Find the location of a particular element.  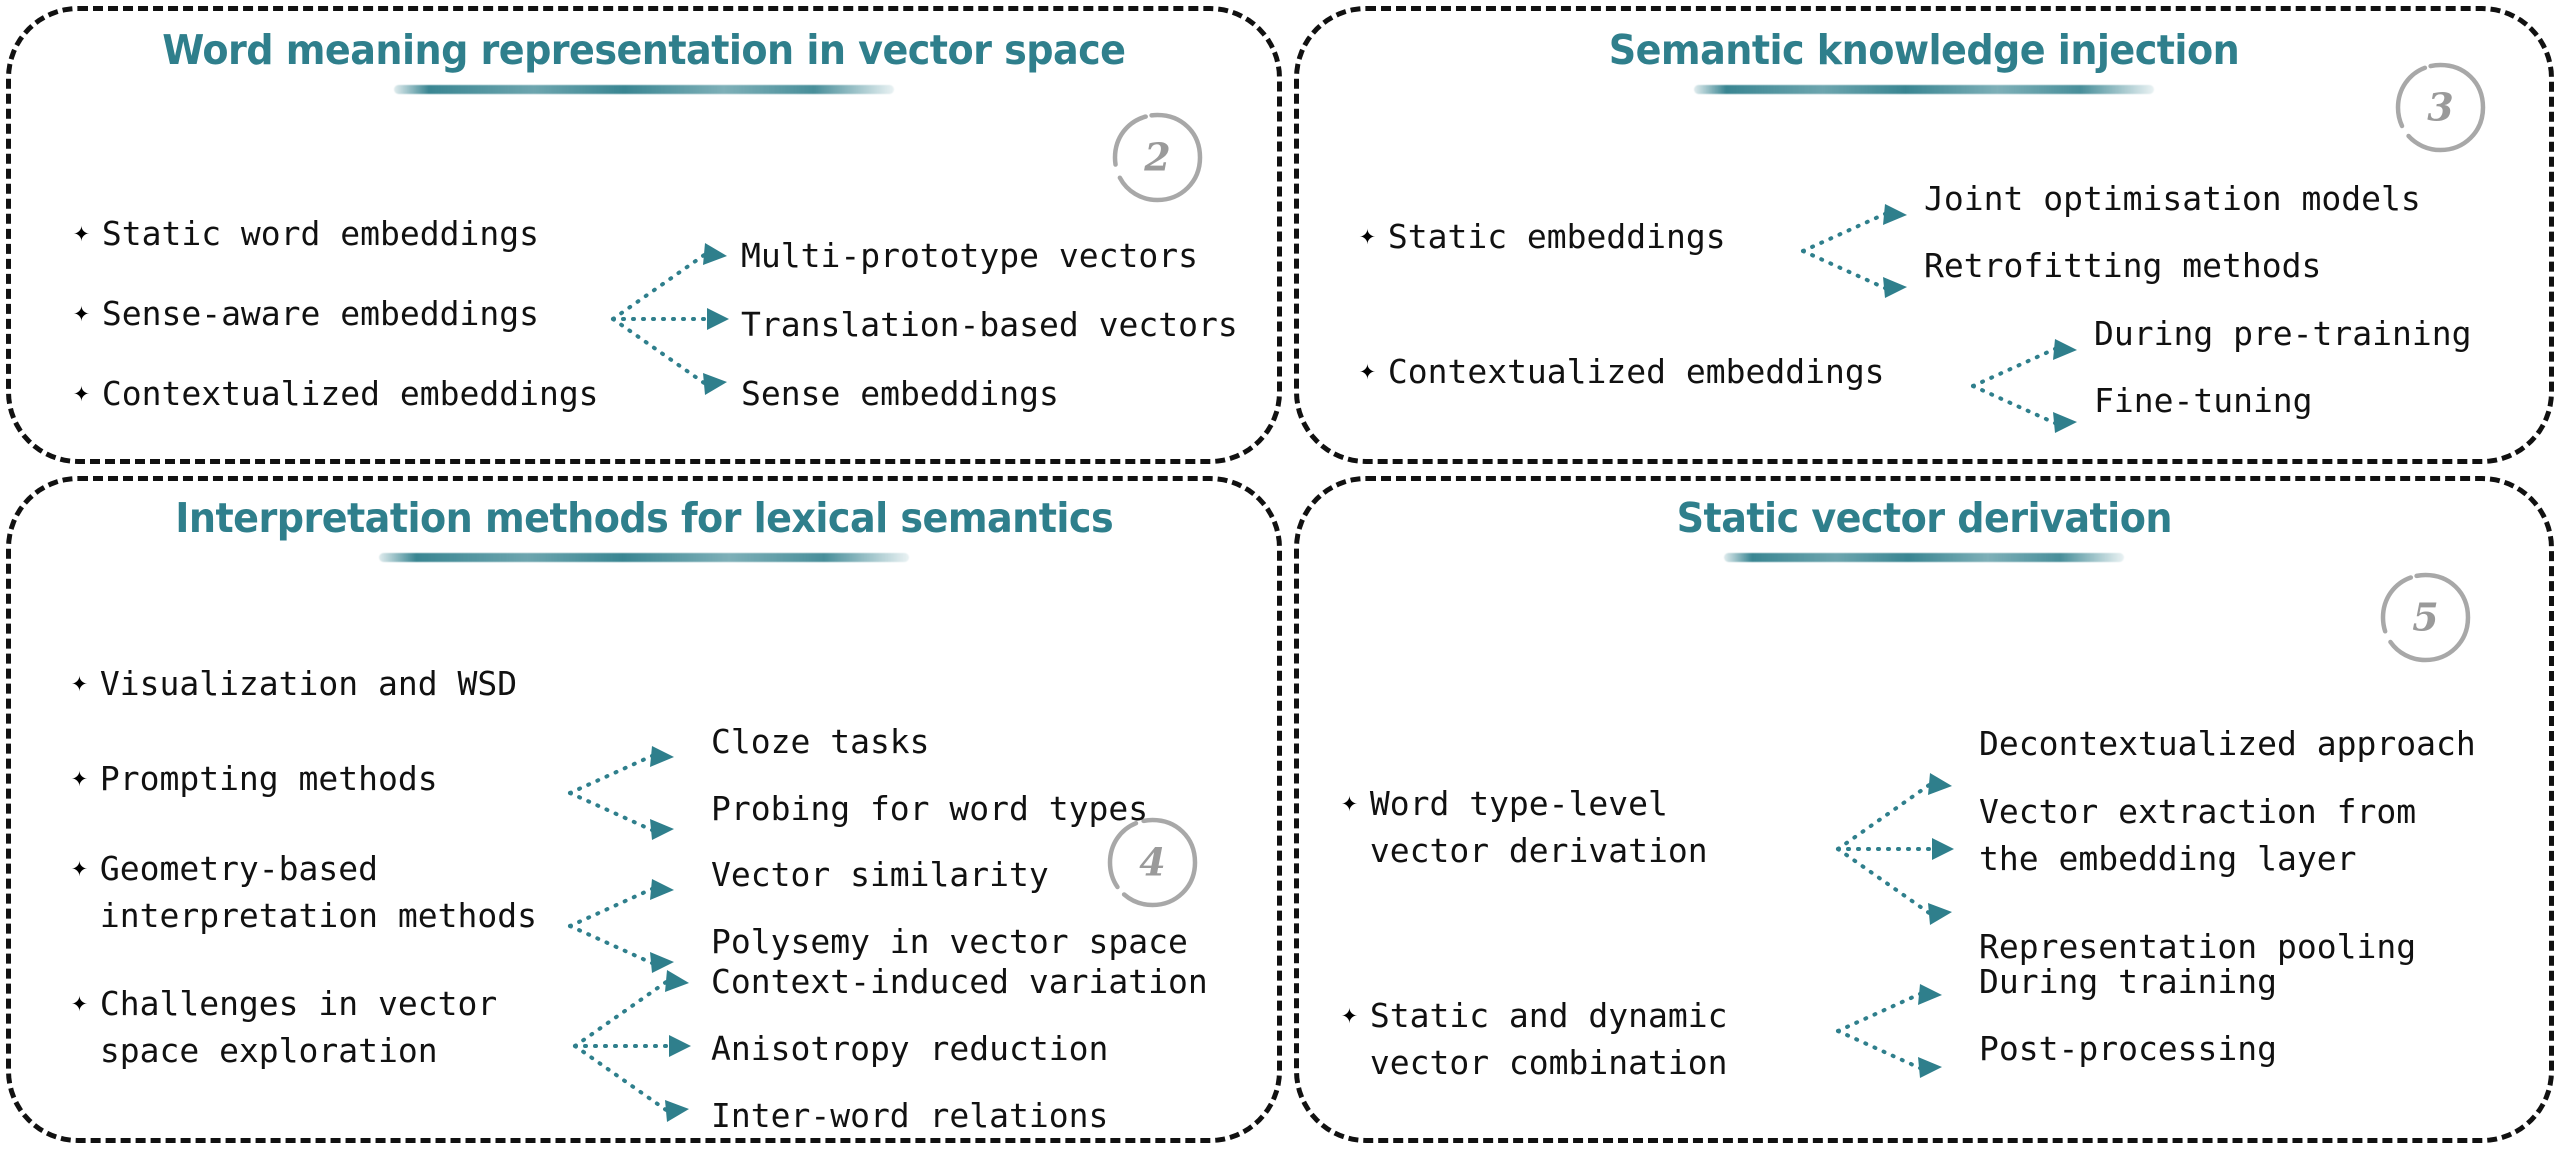

topic-label: Word type-level vector derivation is located at coordinates (1538, 827).